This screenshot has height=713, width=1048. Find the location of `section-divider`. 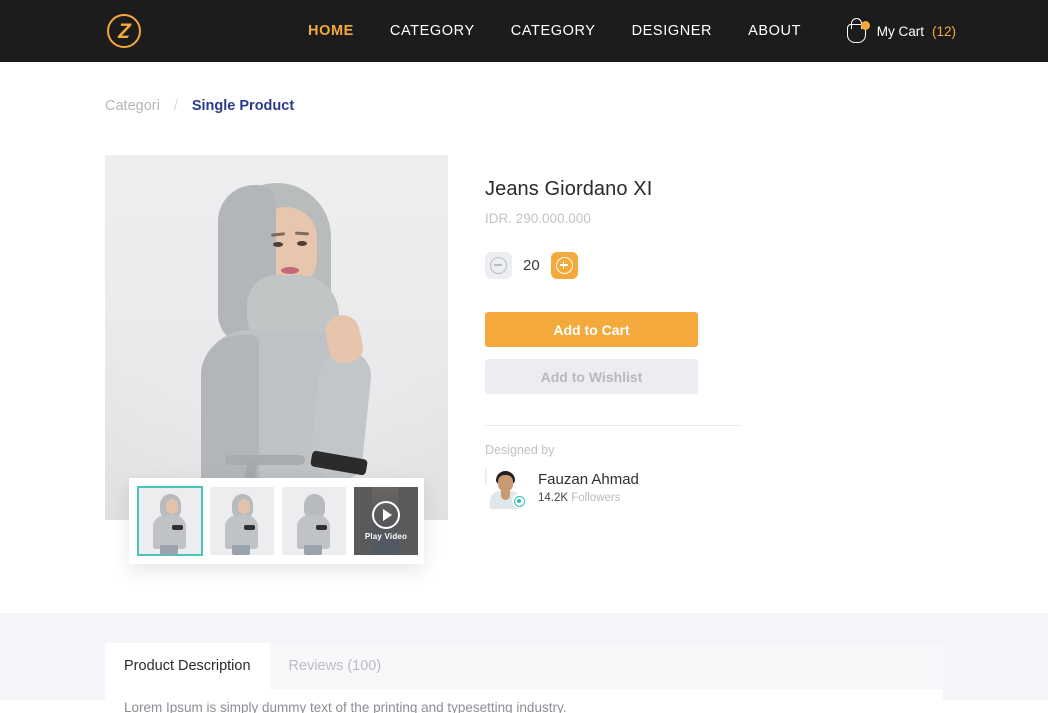

section-divider is located at coordinates (613, 425).